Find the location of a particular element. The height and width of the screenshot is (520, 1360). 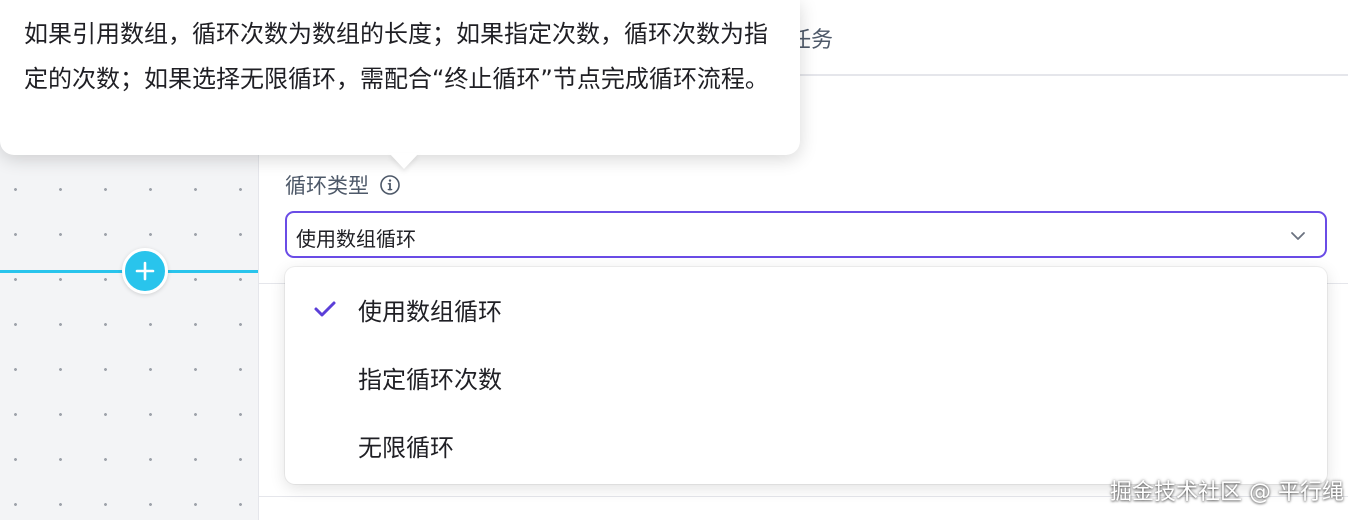

add-node-button is located at coordinates (145, 271).